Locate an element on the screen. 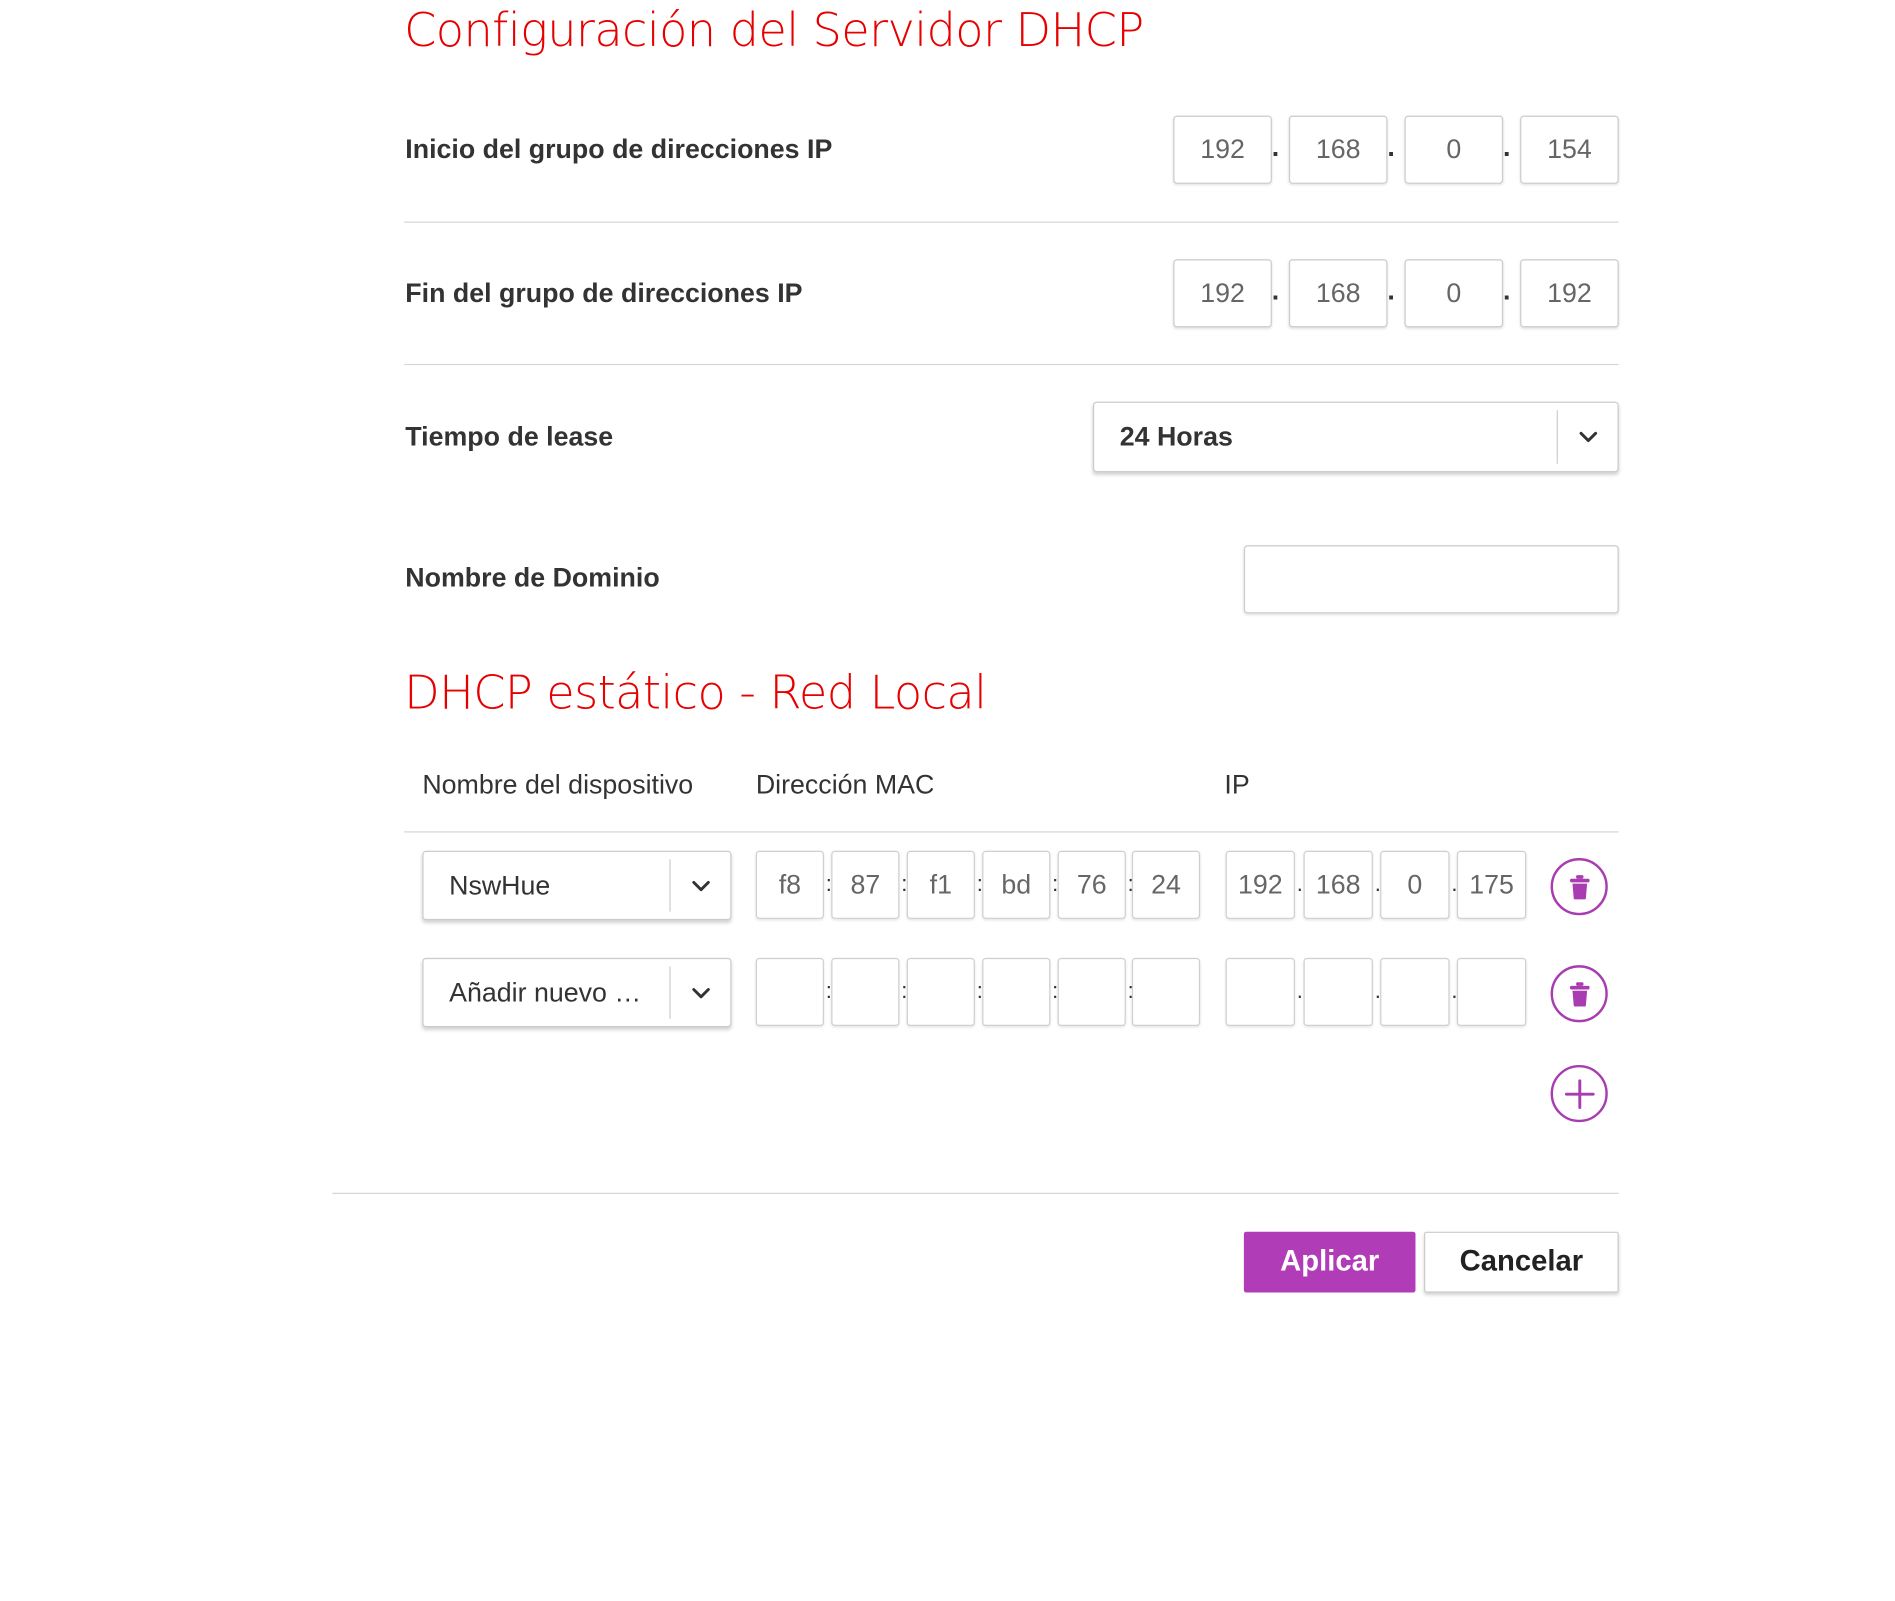 The height and width of the screenshot is (1601, 1895). start-pool-octet-3: 0 is located at coordinates (1454, 149).